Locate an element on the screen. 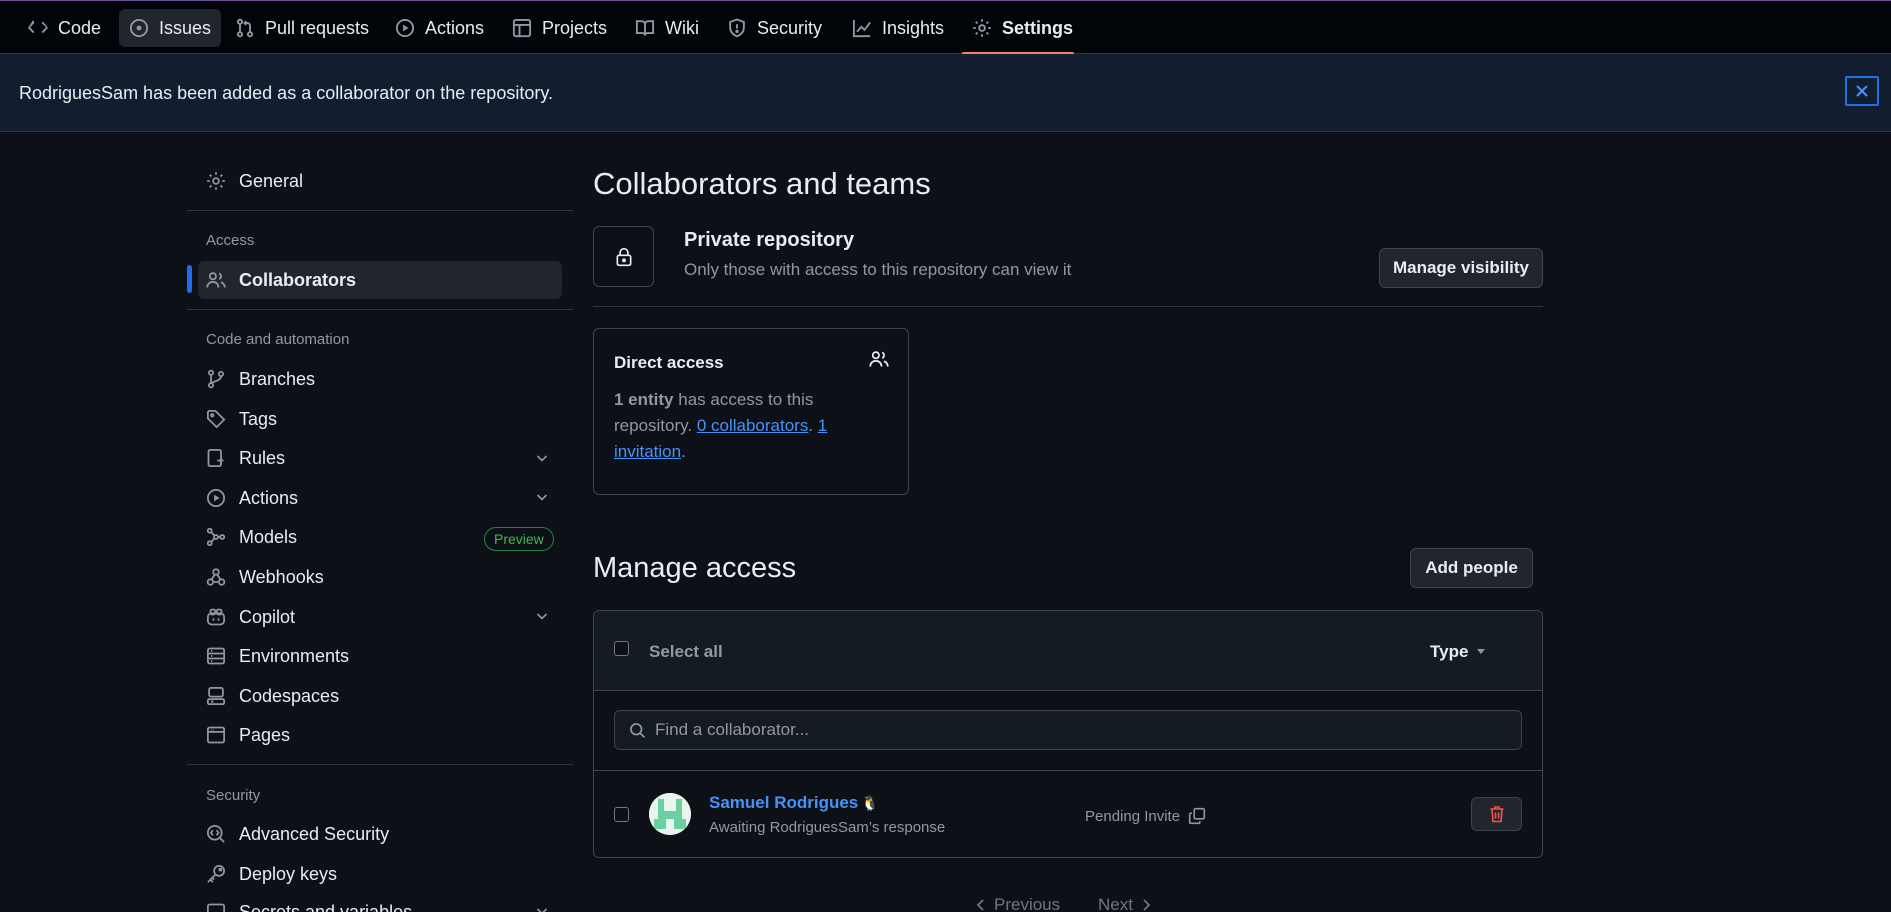 This screenshot has width=1891, height=912. flash-close-button is located at coordinates (1862, 91).